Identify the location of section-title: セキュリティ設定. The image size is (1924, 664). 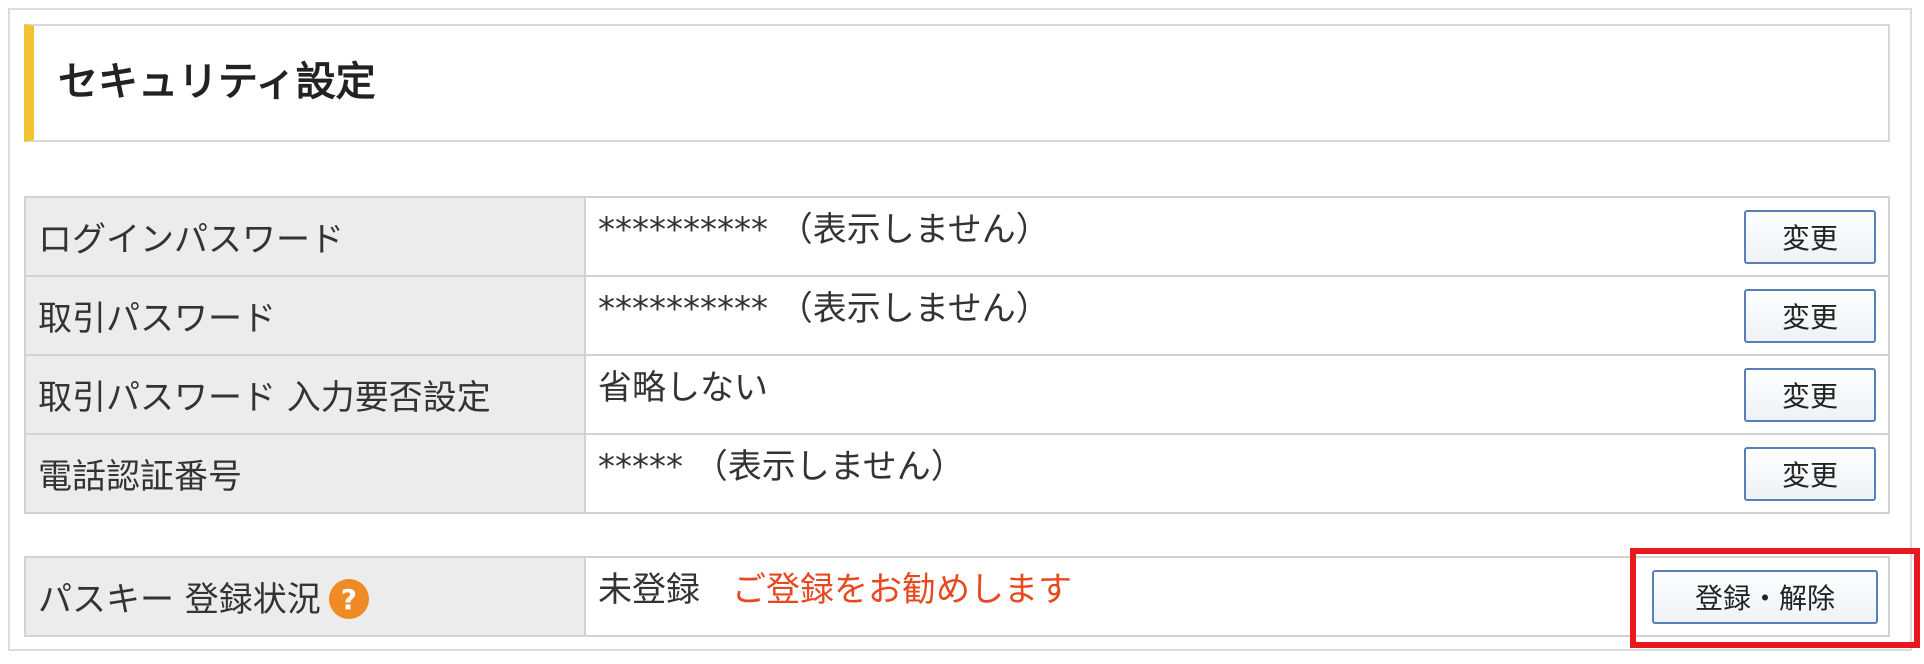
(217, 82).